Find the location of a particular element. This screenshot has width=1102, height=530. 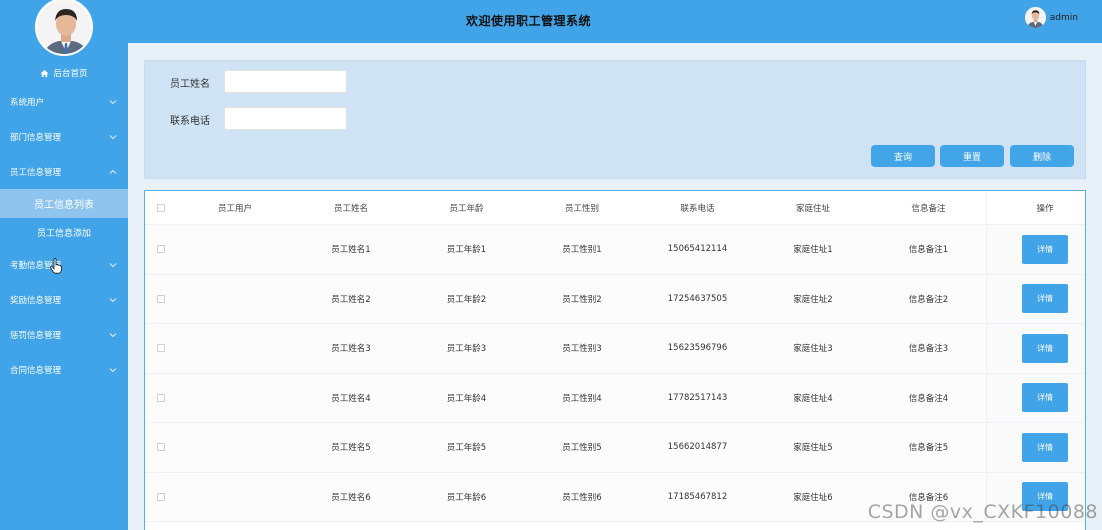

phone-cell: 17782517143 is located at coordinates (697, 397).